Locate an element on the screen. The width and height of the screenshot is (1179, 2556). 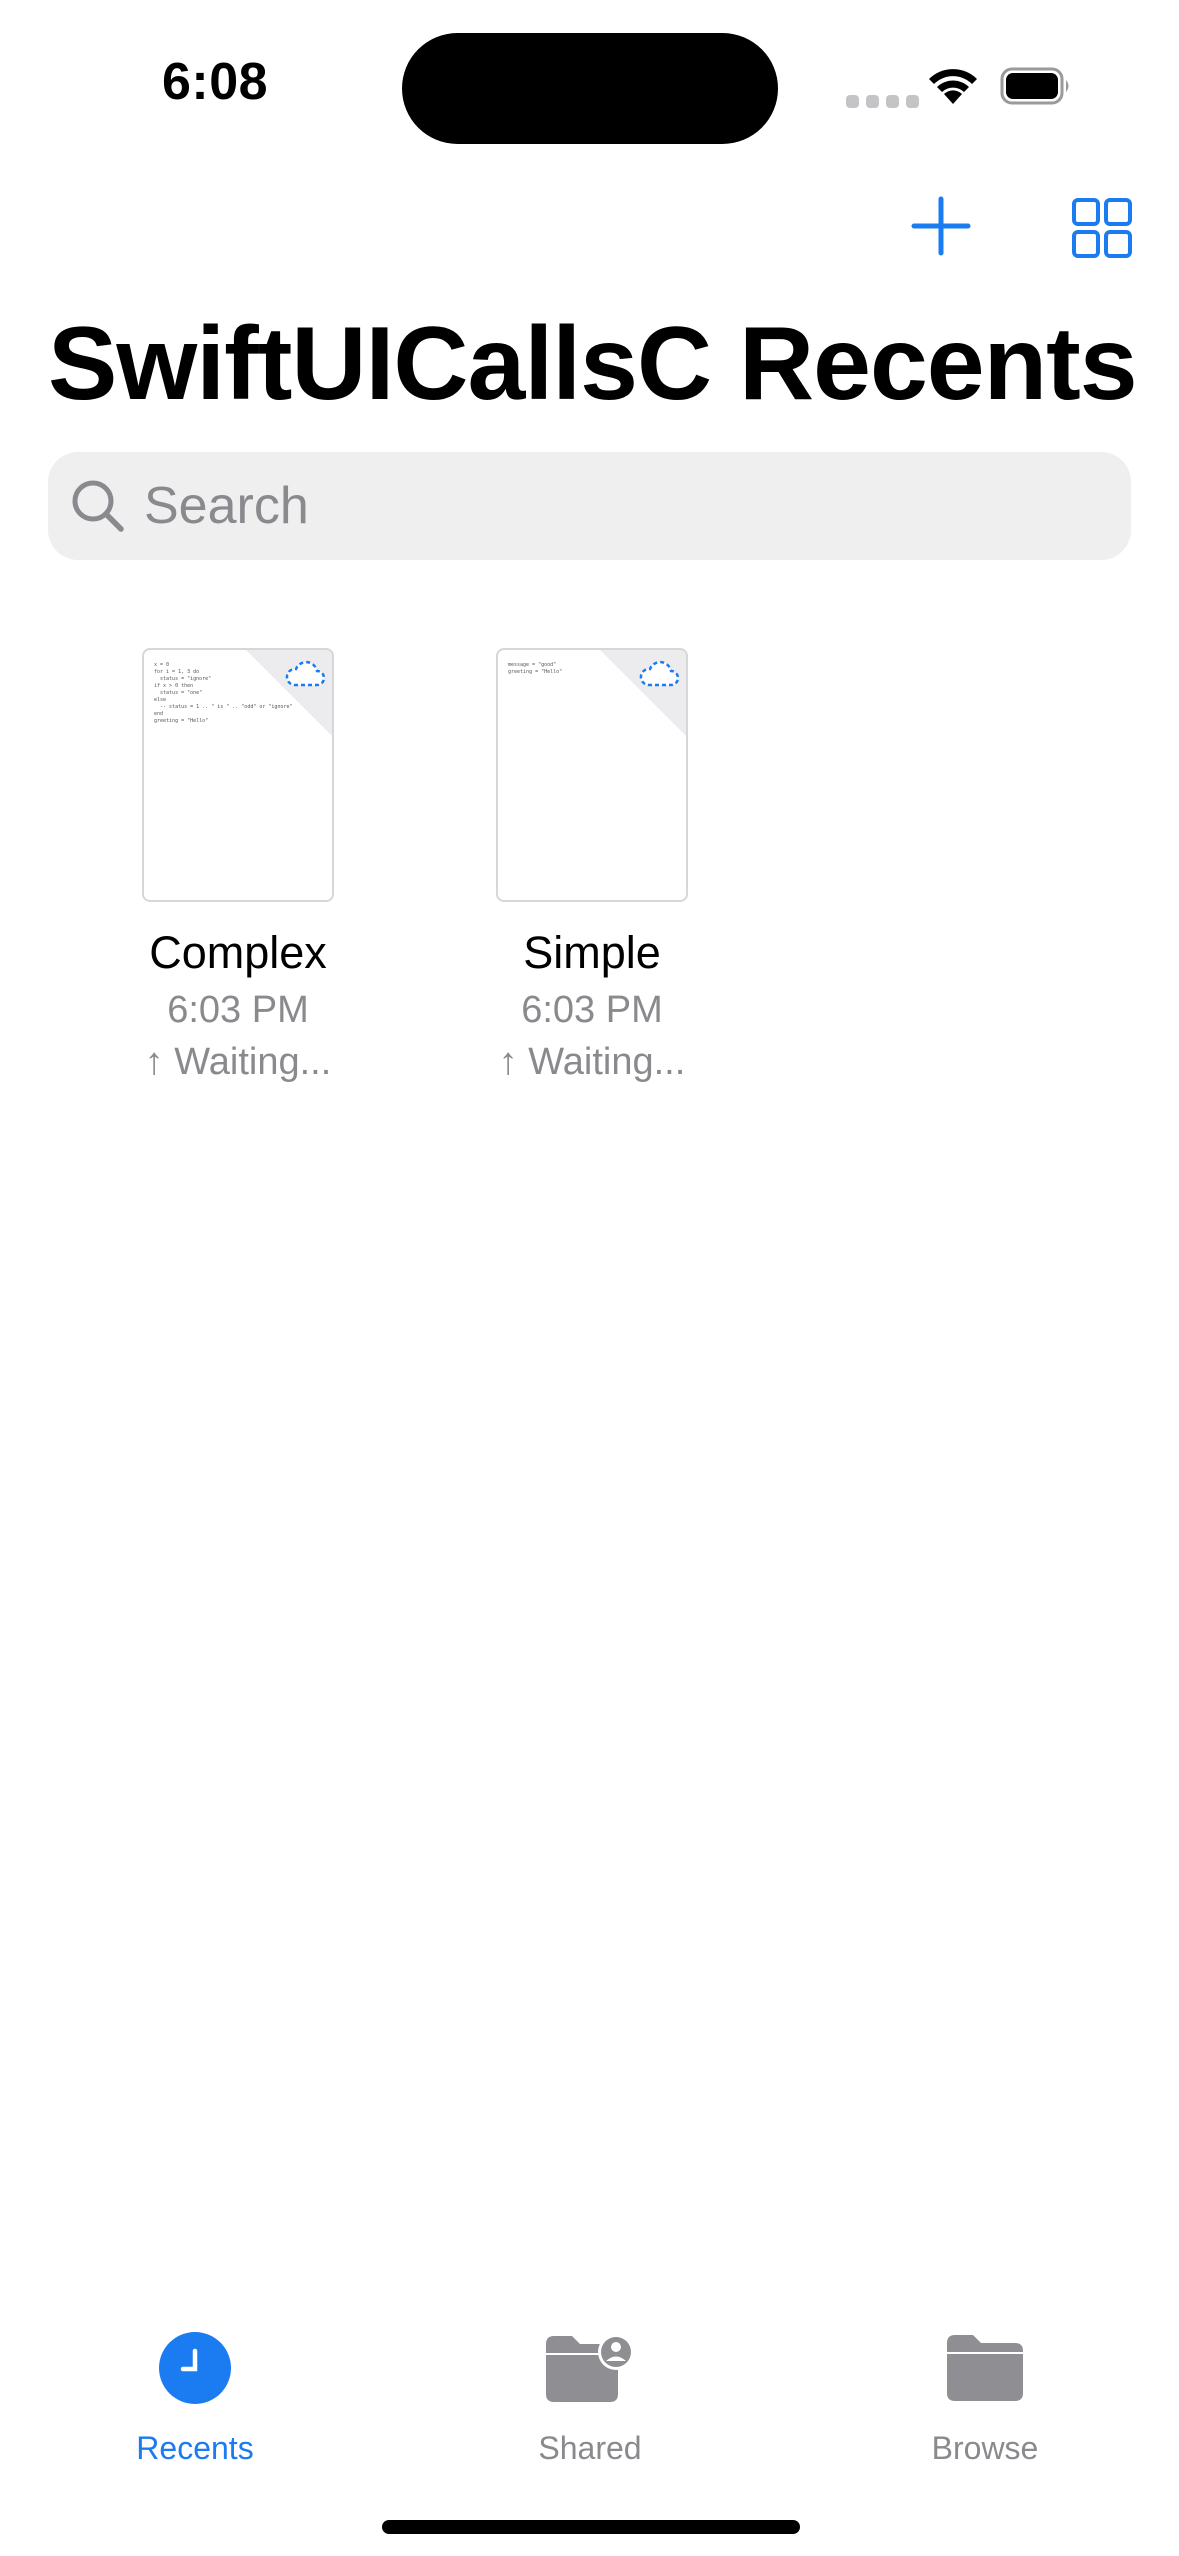
file-name: Simple is located at coordinates (592, 952).